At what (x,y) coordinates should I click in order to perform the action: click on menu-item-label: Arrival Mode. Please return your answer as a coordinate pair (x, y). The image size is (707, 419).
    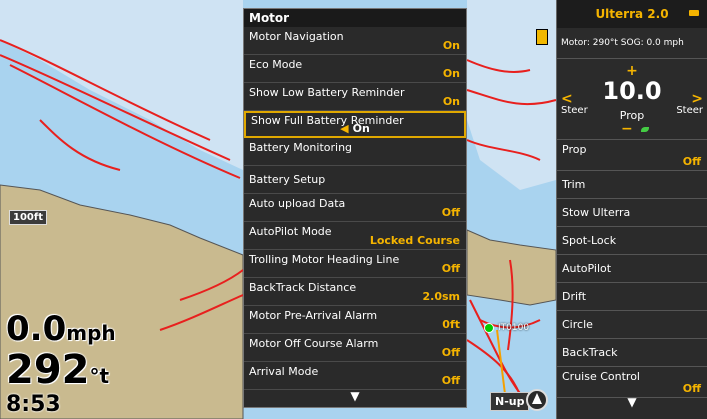
    Looking at the image, I should click on (284, 371).